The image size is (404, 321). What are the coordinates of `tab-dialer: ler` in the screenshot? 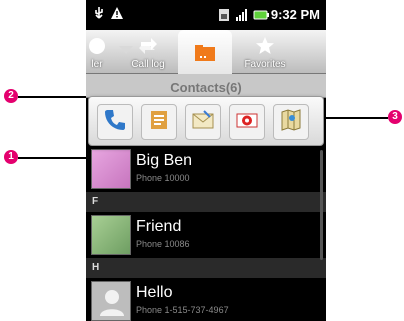 It's located at (103, 52).